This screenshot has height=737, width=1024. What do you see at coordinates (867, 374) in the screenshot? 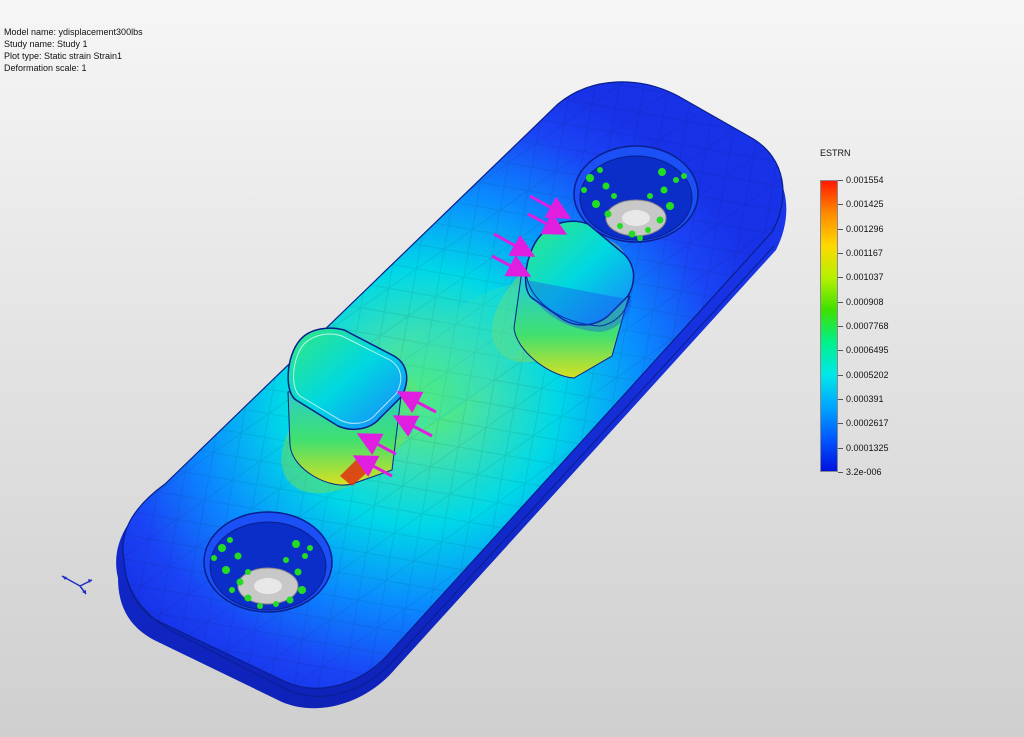
I see `legend-label: 0.0005202` at bounding box center [867, 374].